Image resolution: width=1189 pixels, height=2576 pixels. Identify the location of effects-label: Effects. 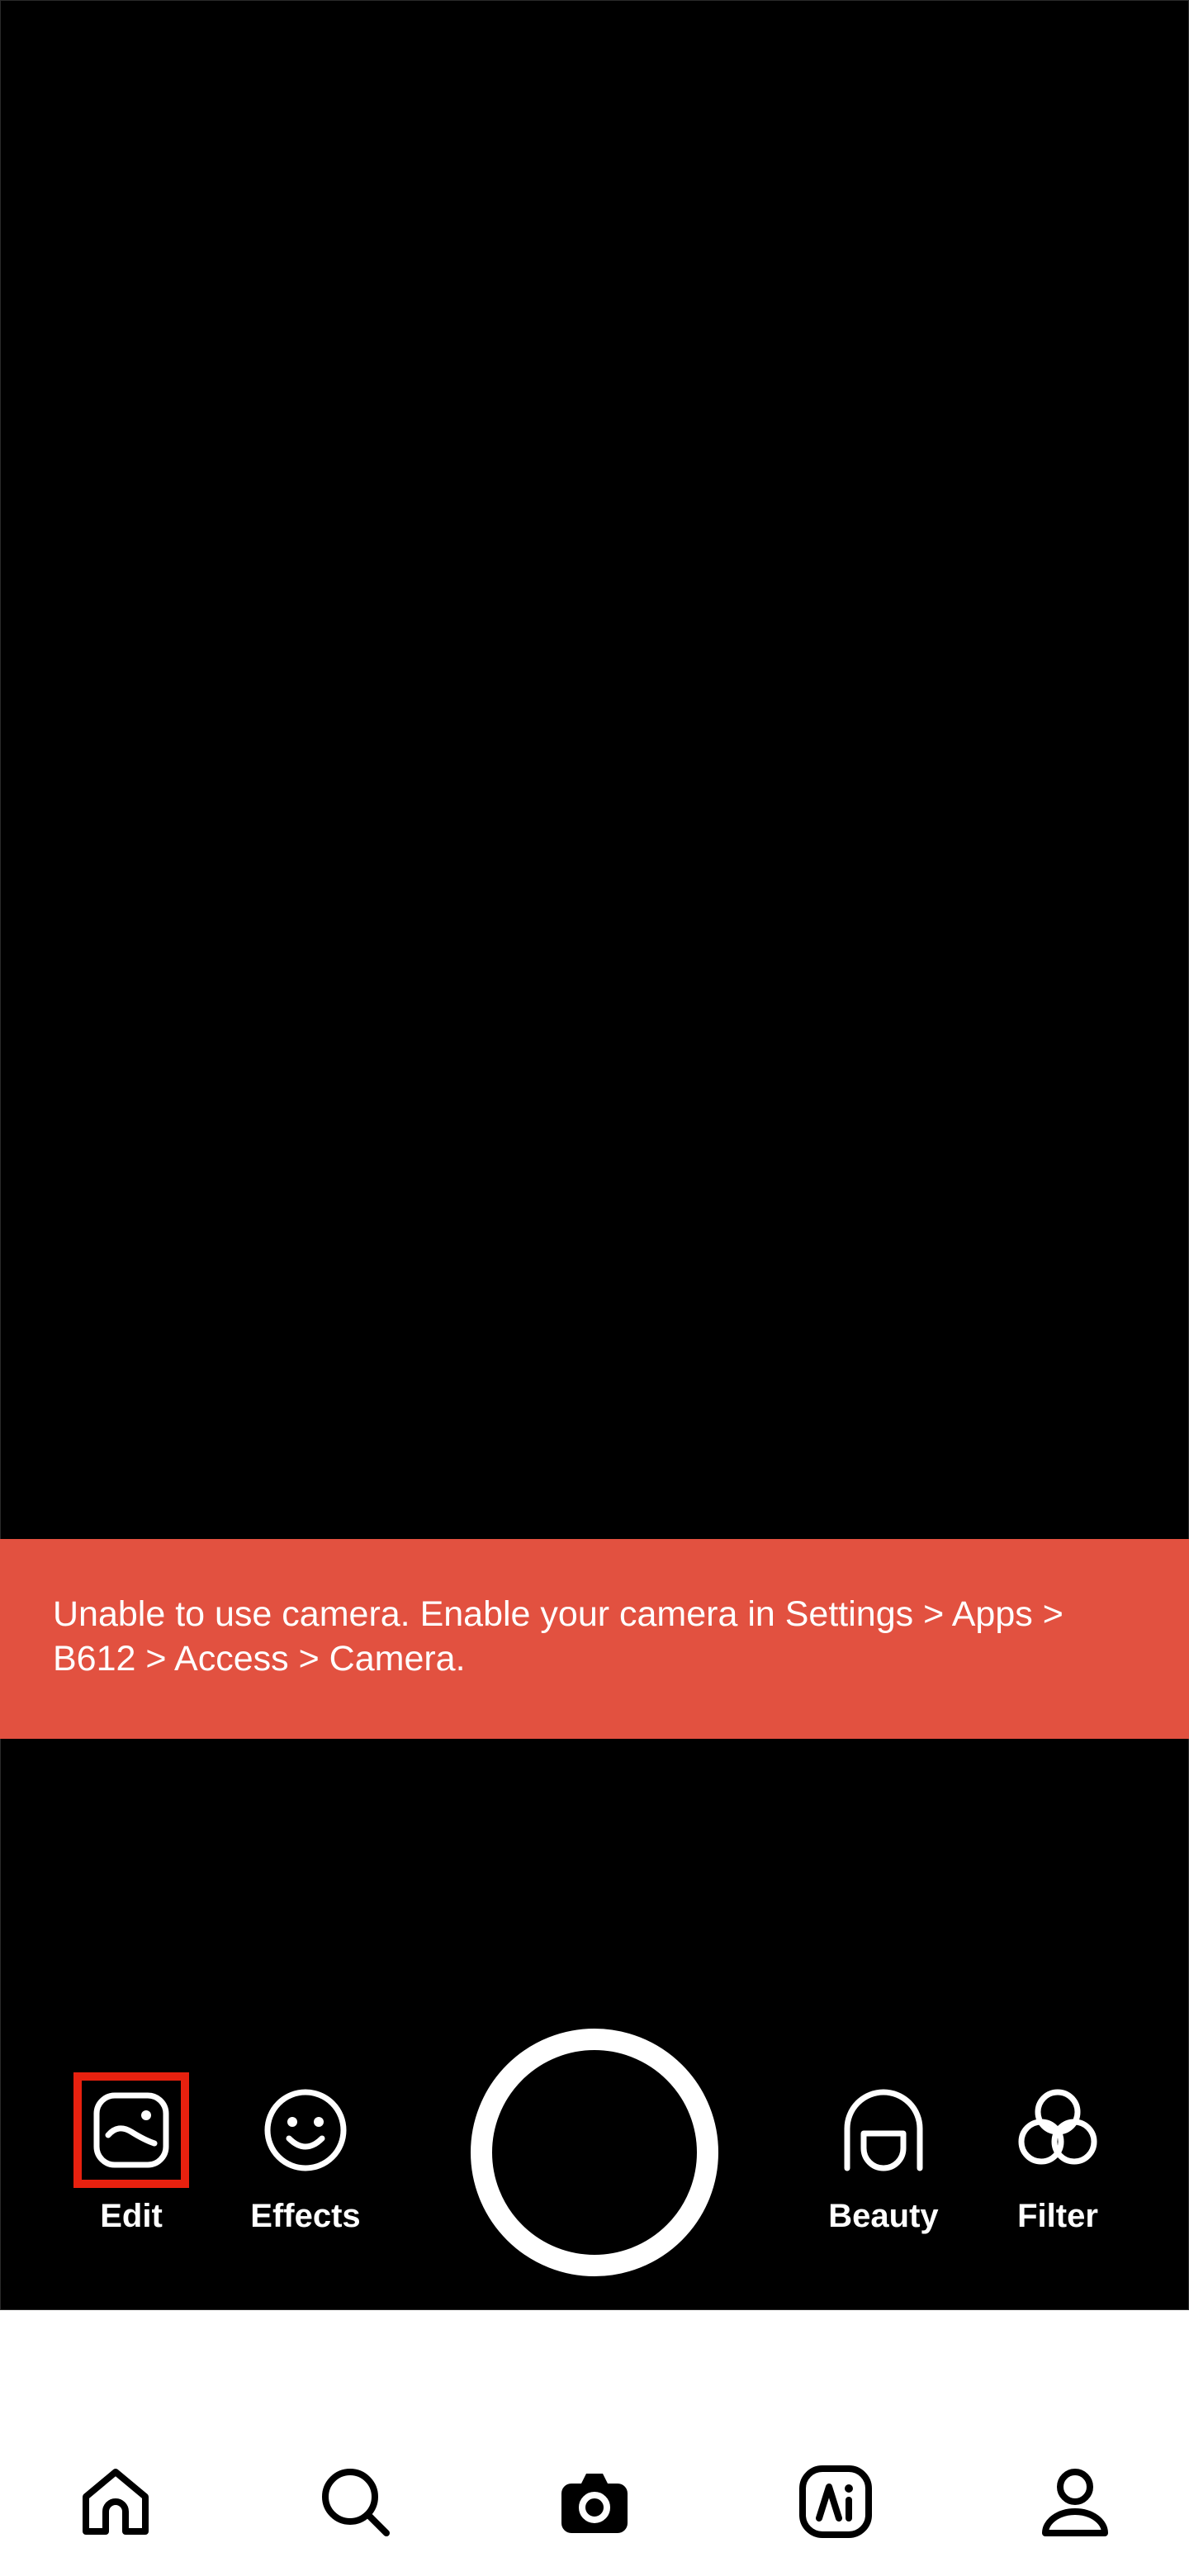
(305, 2216).